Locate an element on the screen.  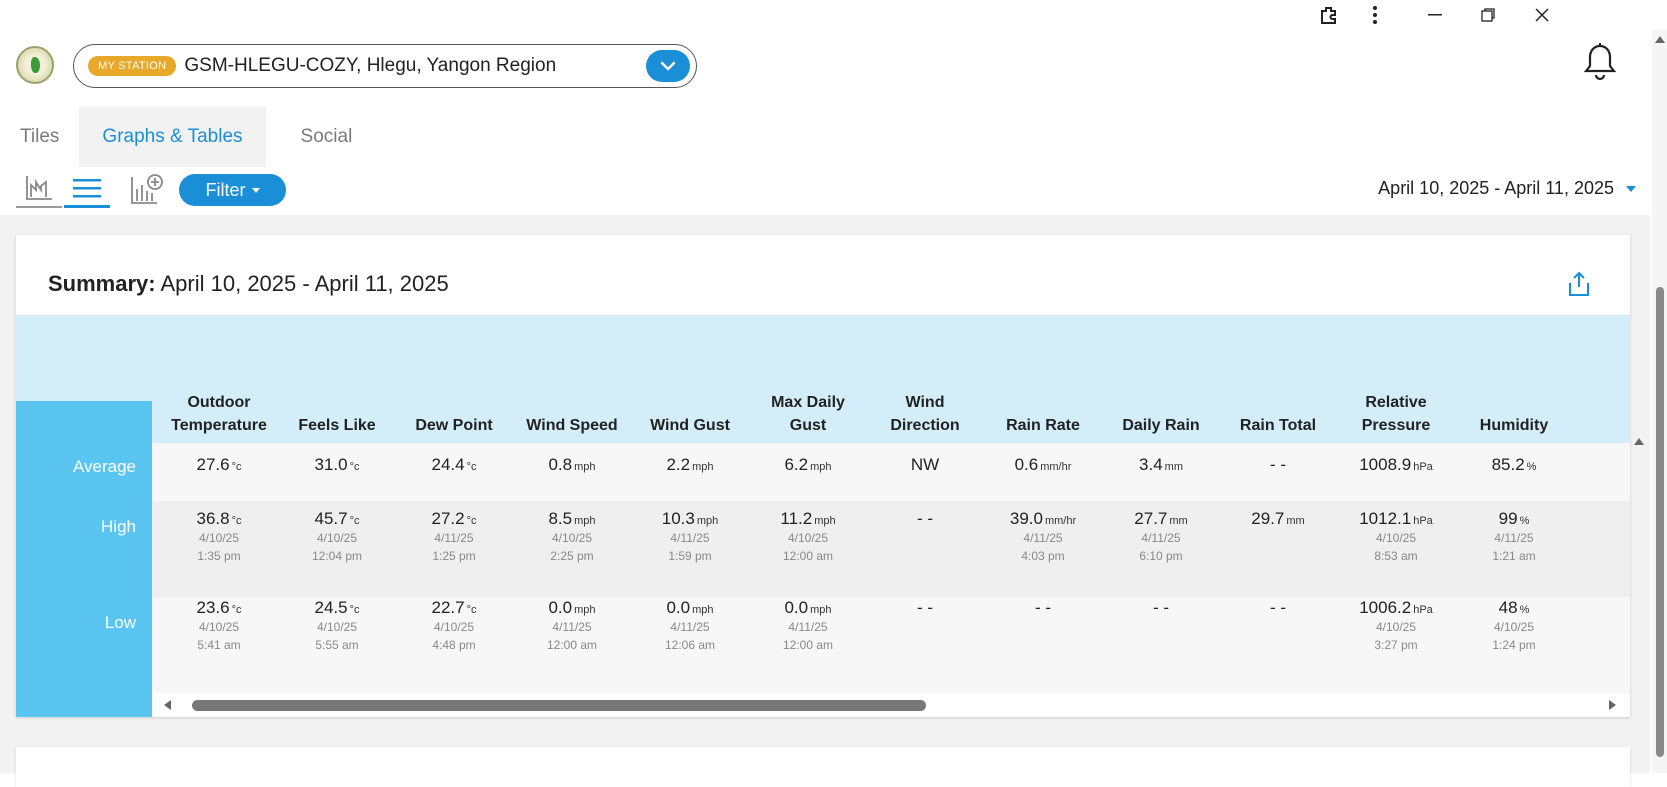
cell-time: 3:27 pm is located at coordinates (1396, 645).